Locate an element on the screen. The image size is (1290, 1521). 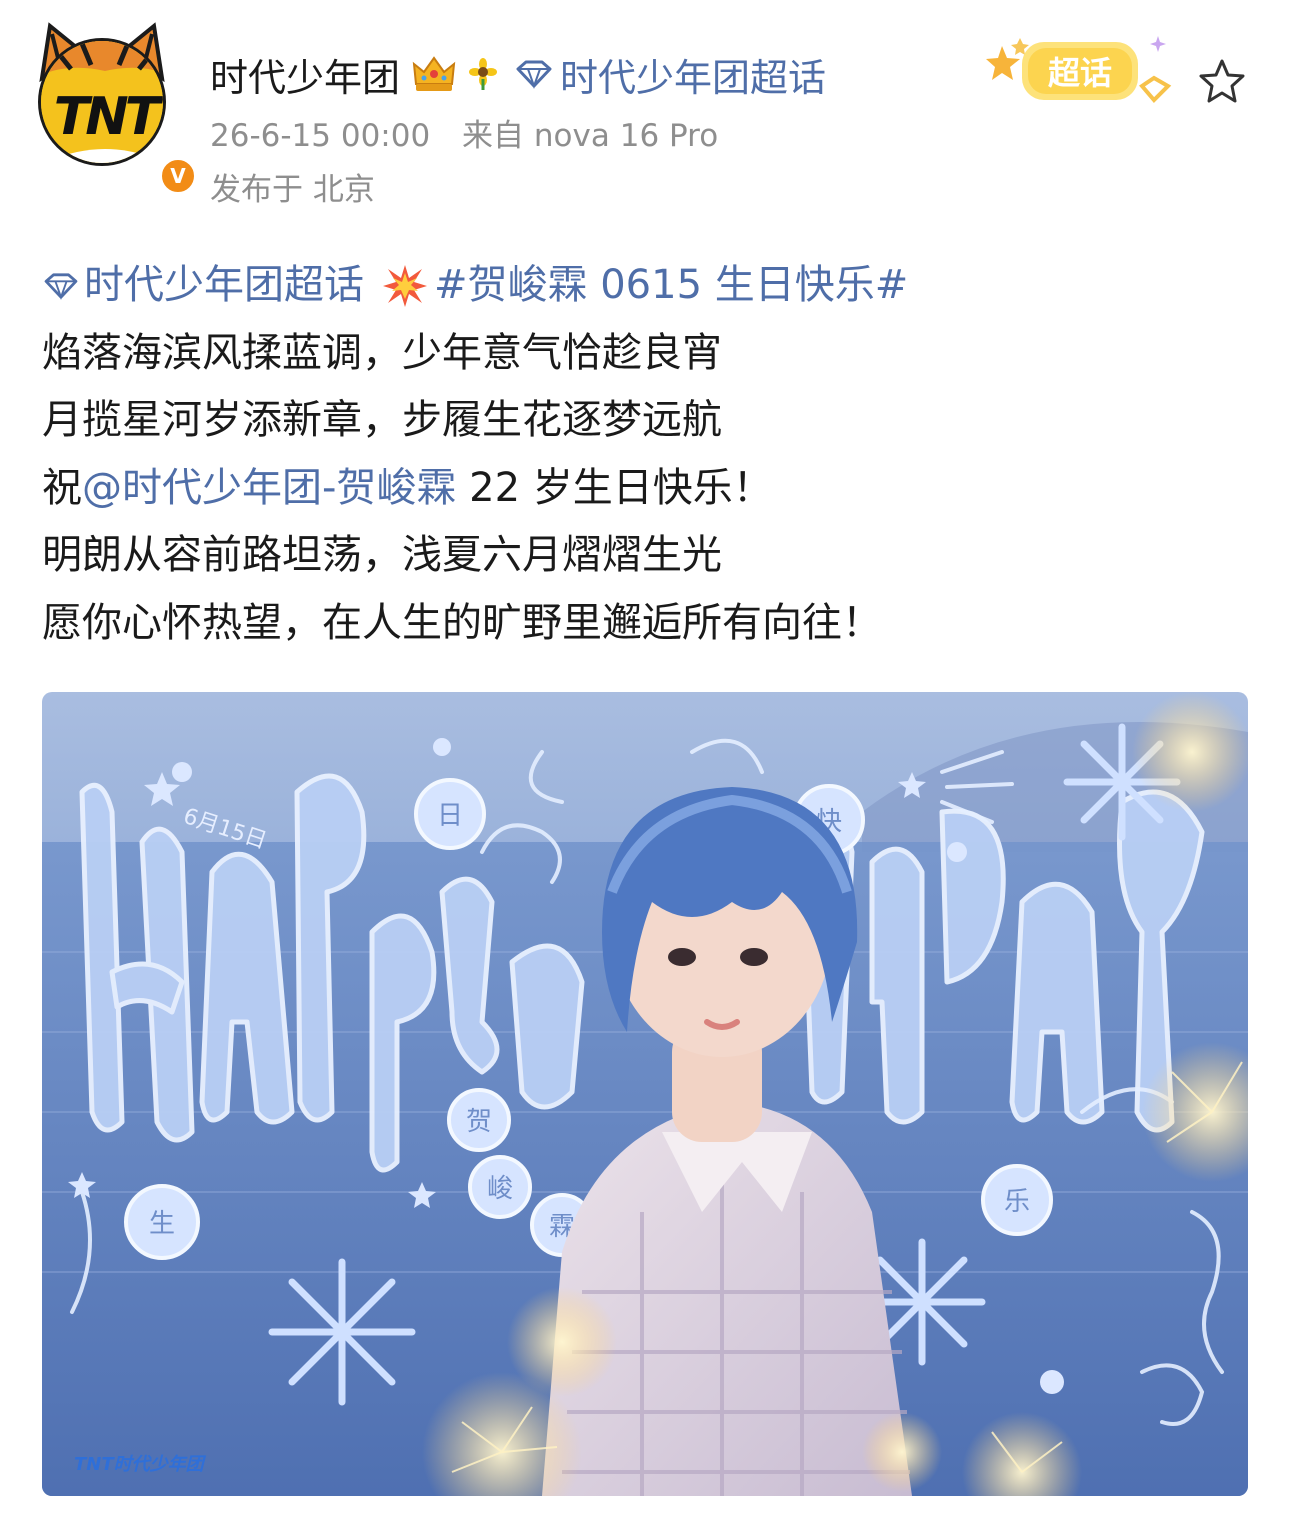
content-line-4: 明朗从容前路坦荡，浅夏六月熠熠生光 is located at coordinates (382, 555).